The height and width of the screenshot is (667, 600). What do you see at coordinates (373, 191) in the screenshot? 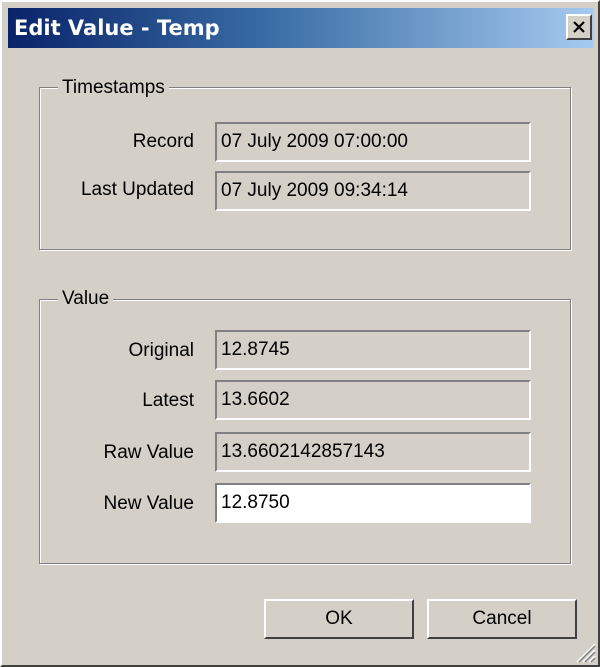
I see `last-updated-field` at bounding box center [373, 191].